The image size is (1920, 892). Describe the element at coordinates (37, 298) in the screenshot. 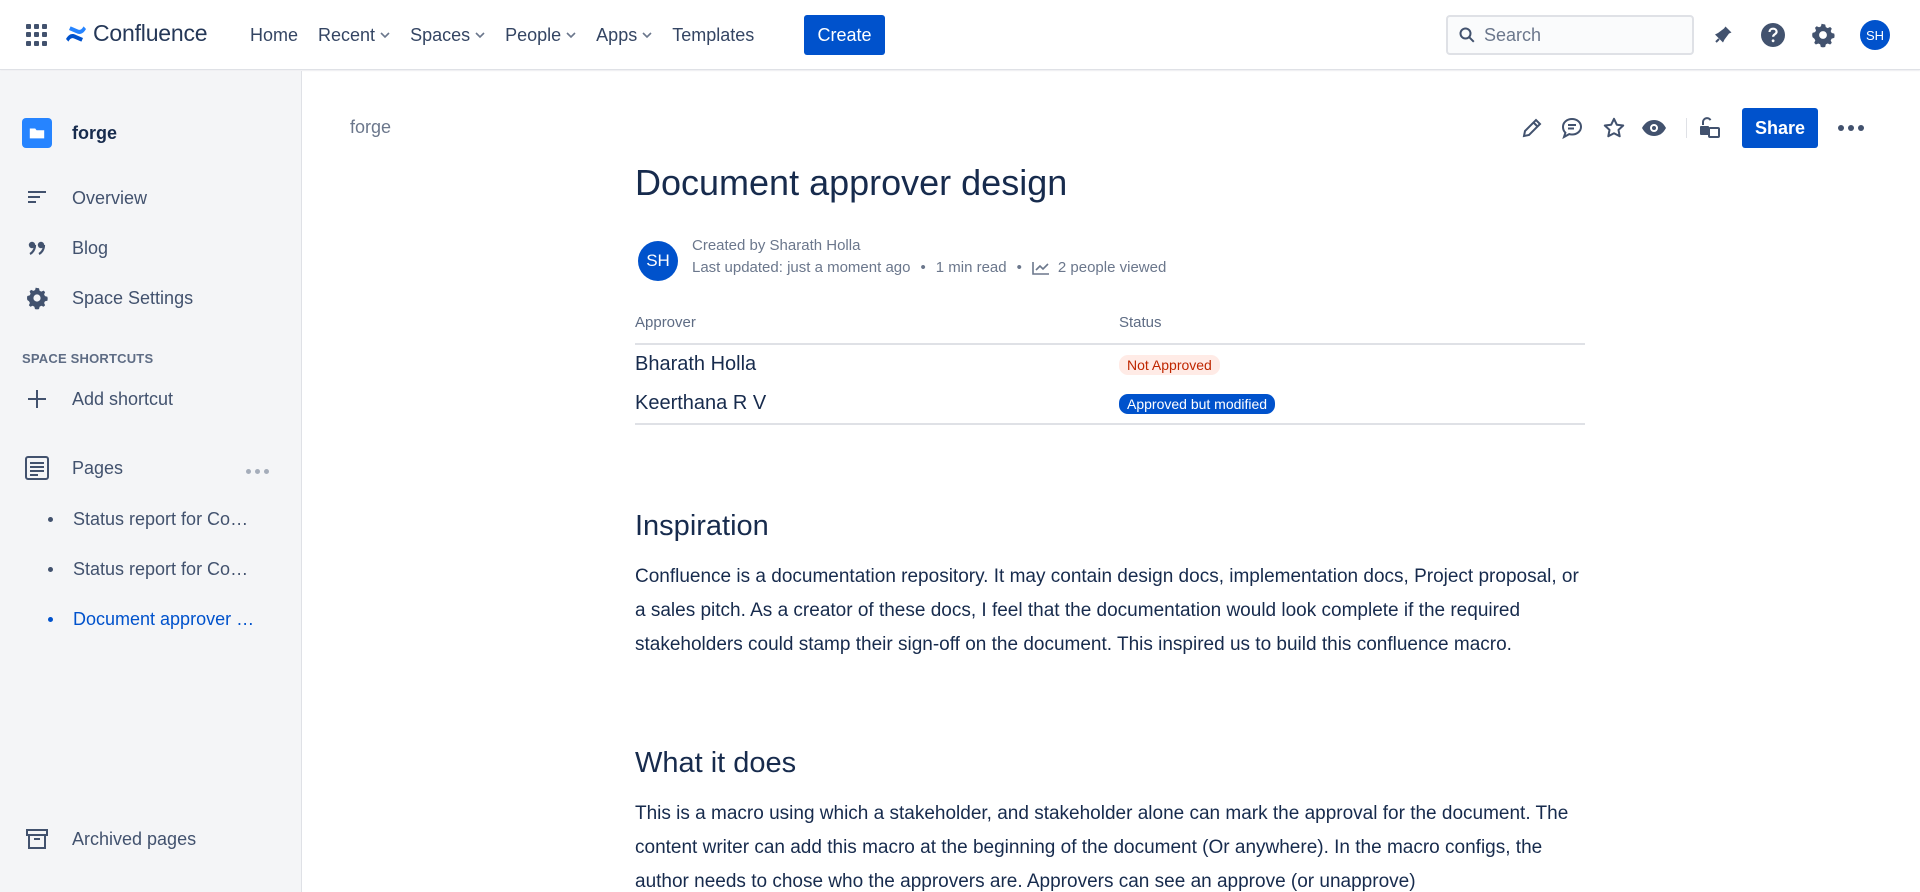

I see `gear-icon` at that location.